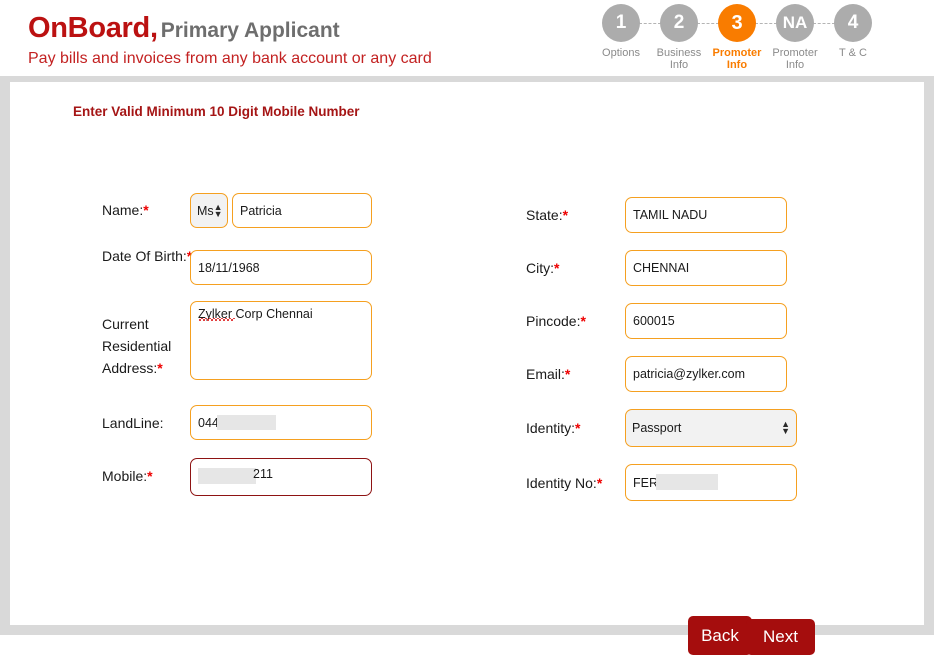 The width and height of the screenshot is (934, 655). Describe the element at coordinates (679, 59) in the screenshot. I see `step-2-label: Business Info` at that location.